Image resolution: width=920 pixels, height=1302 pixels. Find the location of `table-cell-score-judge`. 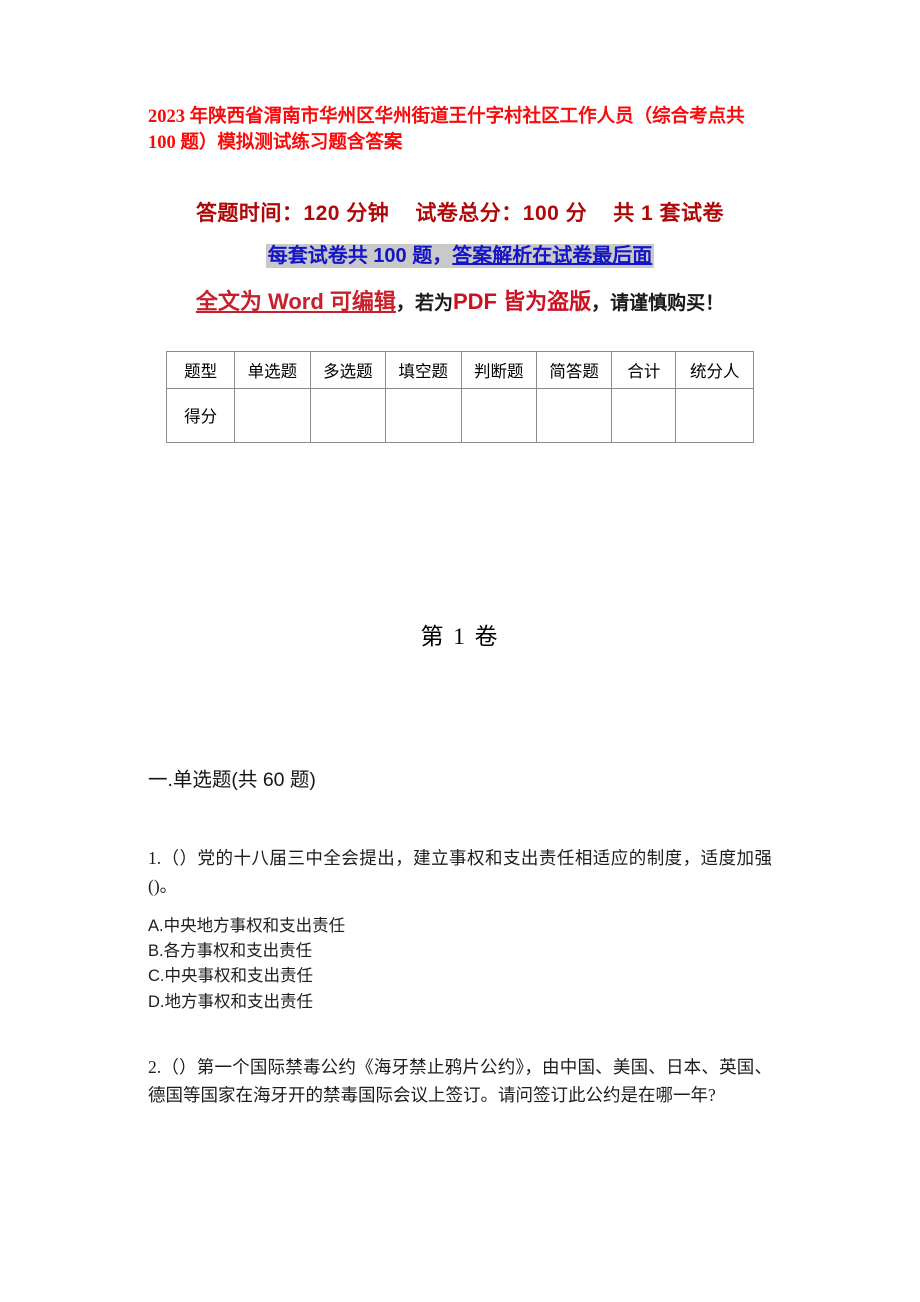

table-cell-score-judge is located at coordinates (498, 415).